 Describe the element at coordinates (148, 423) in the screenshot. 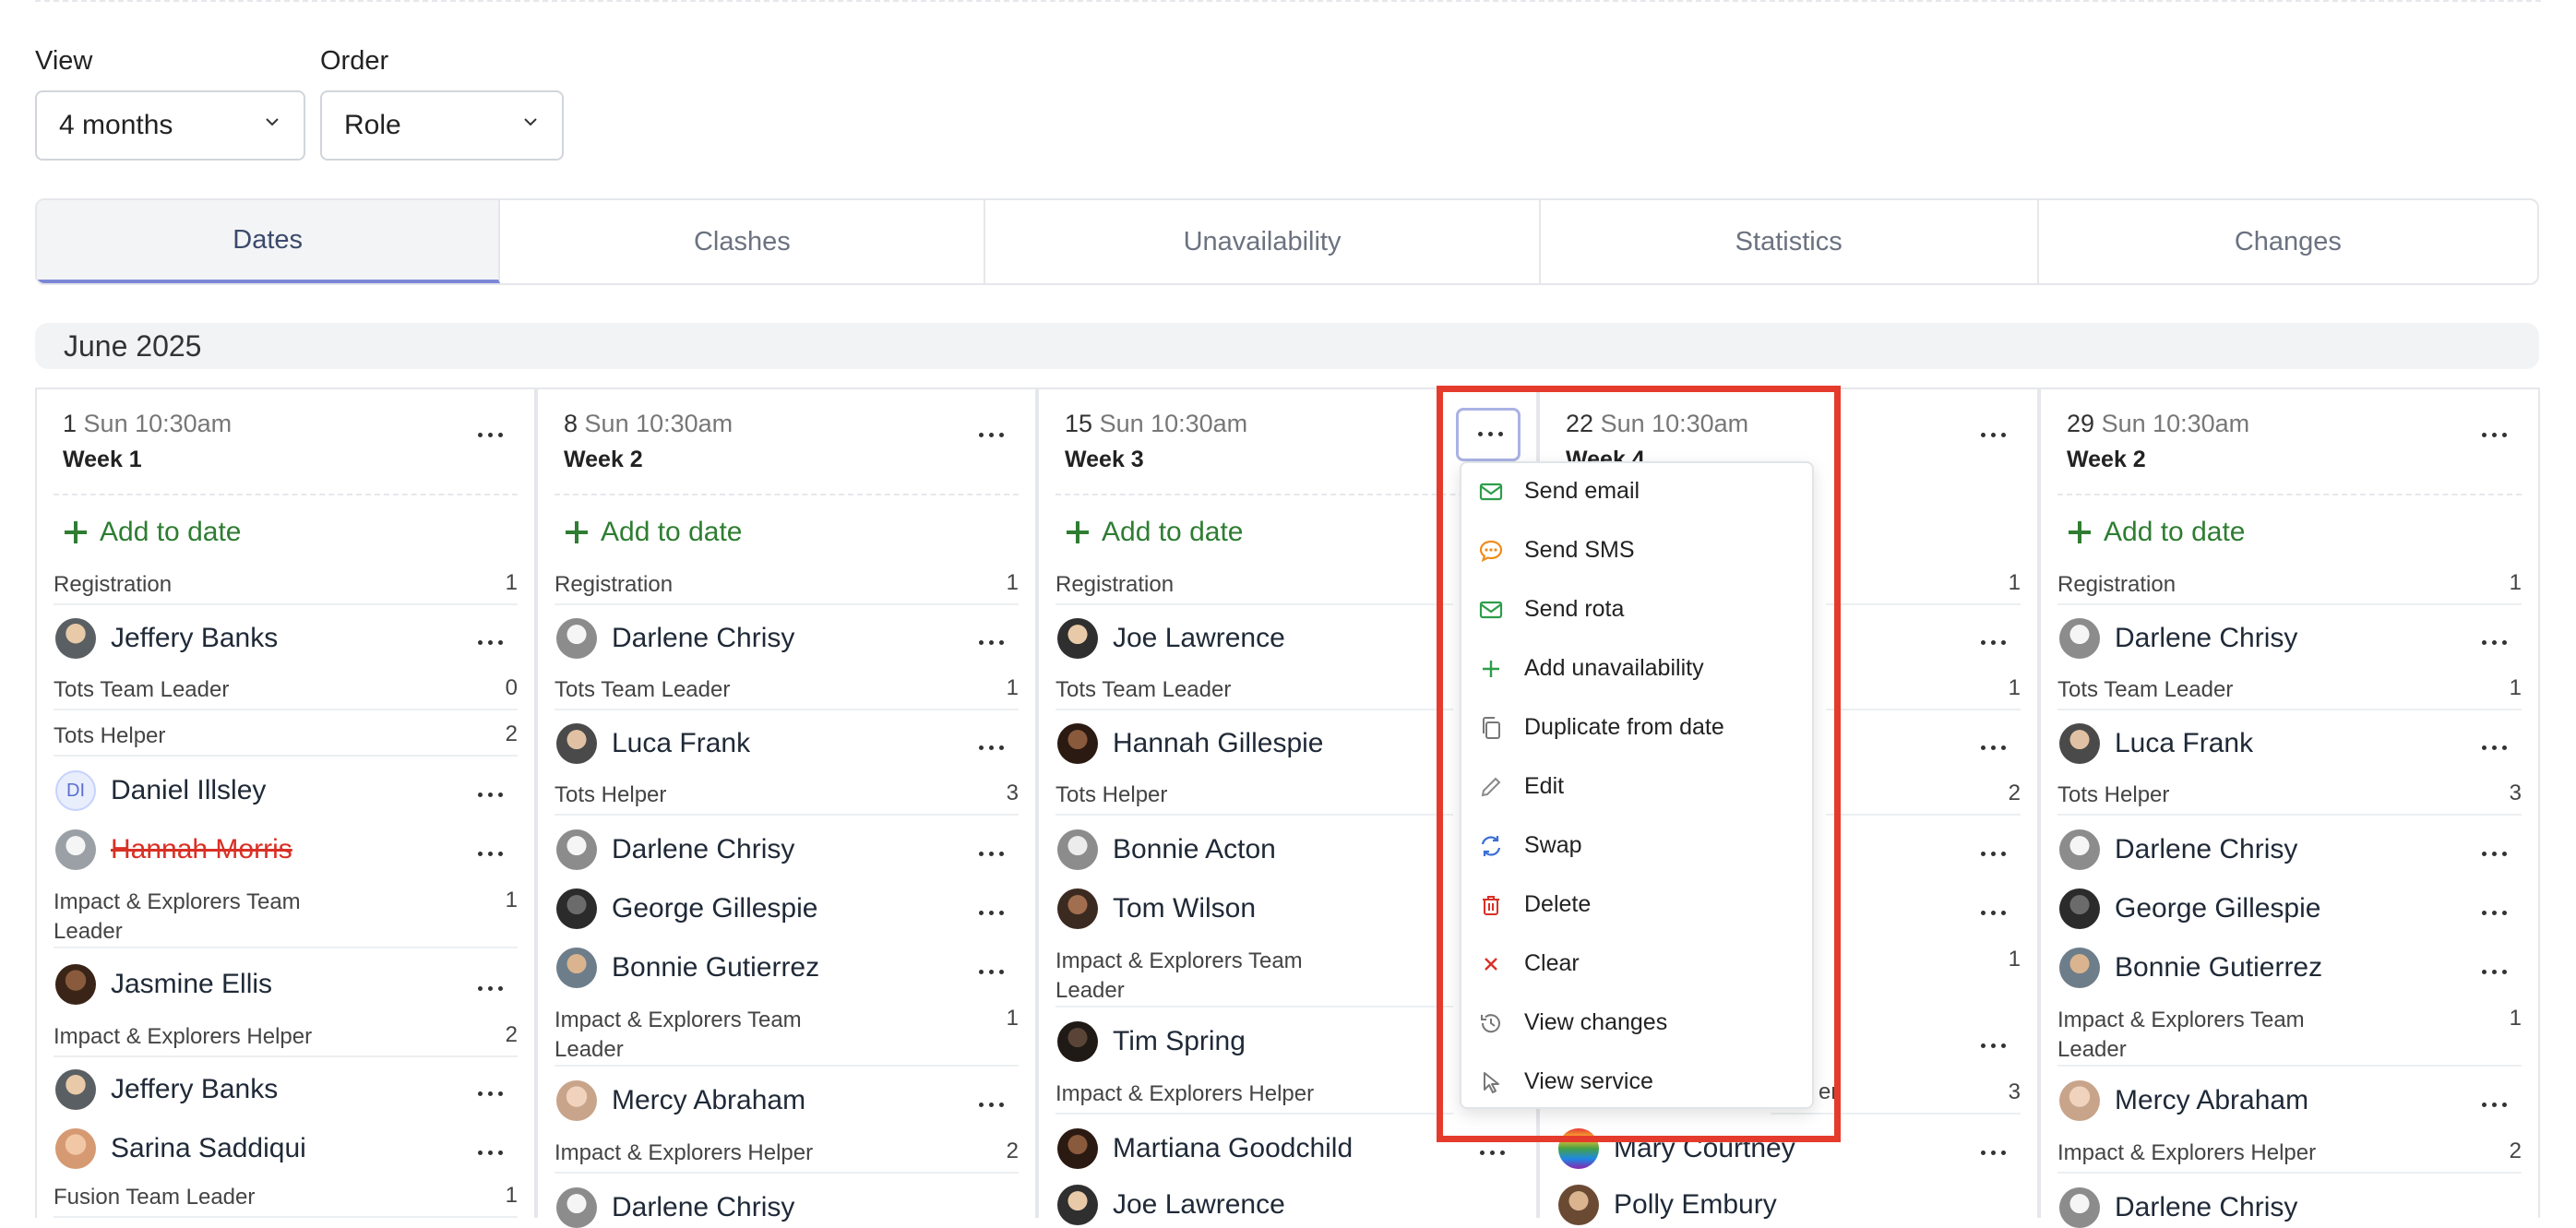

I see `date-heading: 1 Sun 10:30am` at that location.